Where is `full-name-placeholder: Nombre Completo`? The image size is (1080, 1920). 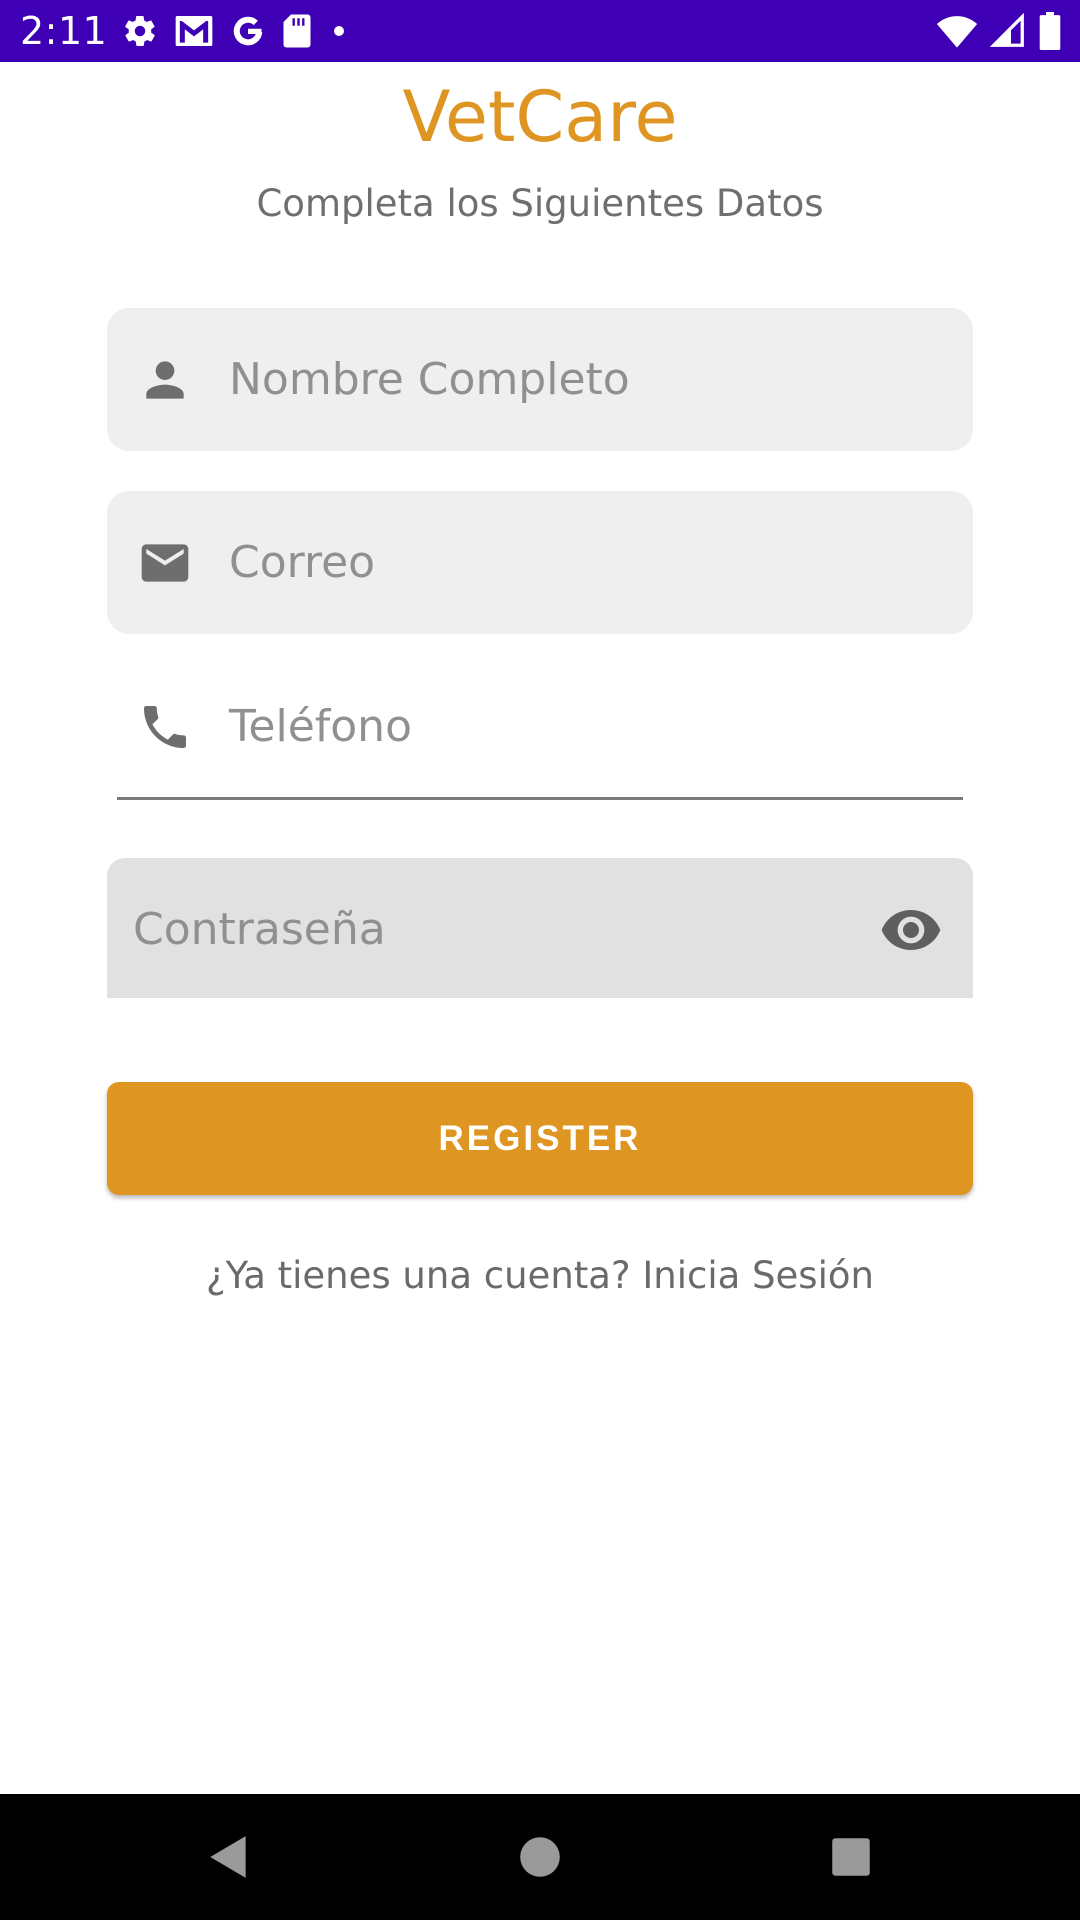
full-name-placeholder: Nombre Completo is located at coordinates (429, 379).